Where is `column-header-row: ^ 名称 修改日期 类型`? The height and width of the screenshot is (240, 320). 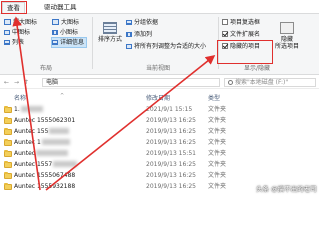
column-header-row: ^ 名称 修改日期 类型 is located at coordinates (159, 97).